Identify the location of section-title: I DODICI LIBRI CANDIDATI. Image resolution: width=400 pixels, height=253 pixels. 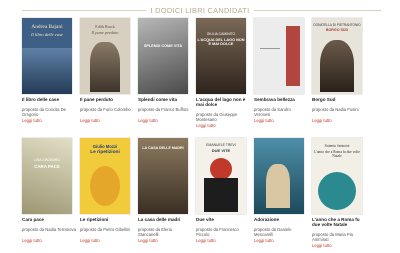
(200, 10).